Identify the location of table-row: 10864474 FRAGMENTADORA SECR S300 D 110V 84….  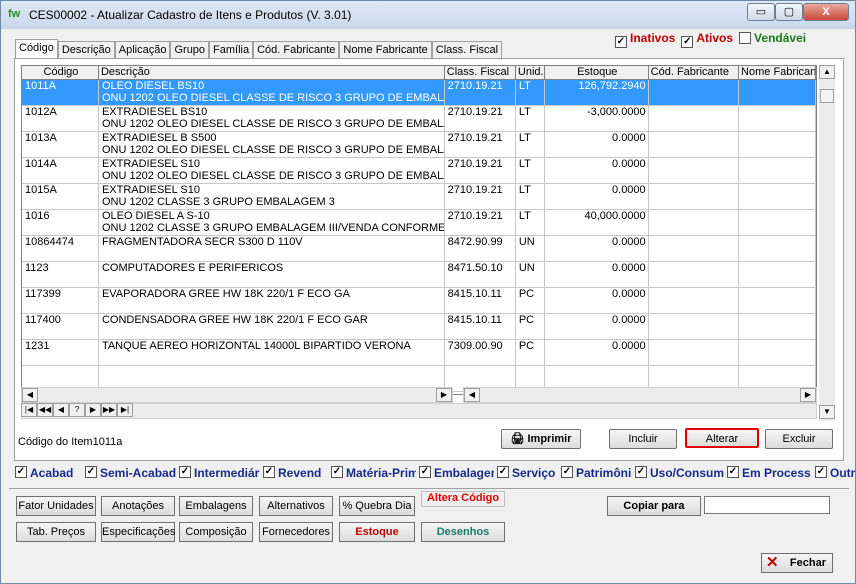
(419, 249).